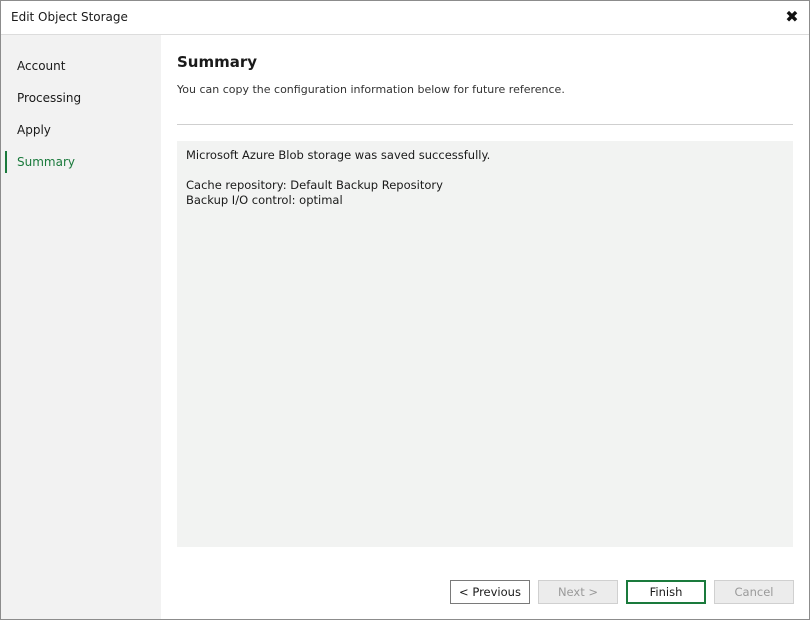 The height and width of the screenshot is (620, 810). What do you see at coordinates (80, 98) in the screenshot?
I see `sidebar-item-processing: Processing` at bounding box center [80, 98].